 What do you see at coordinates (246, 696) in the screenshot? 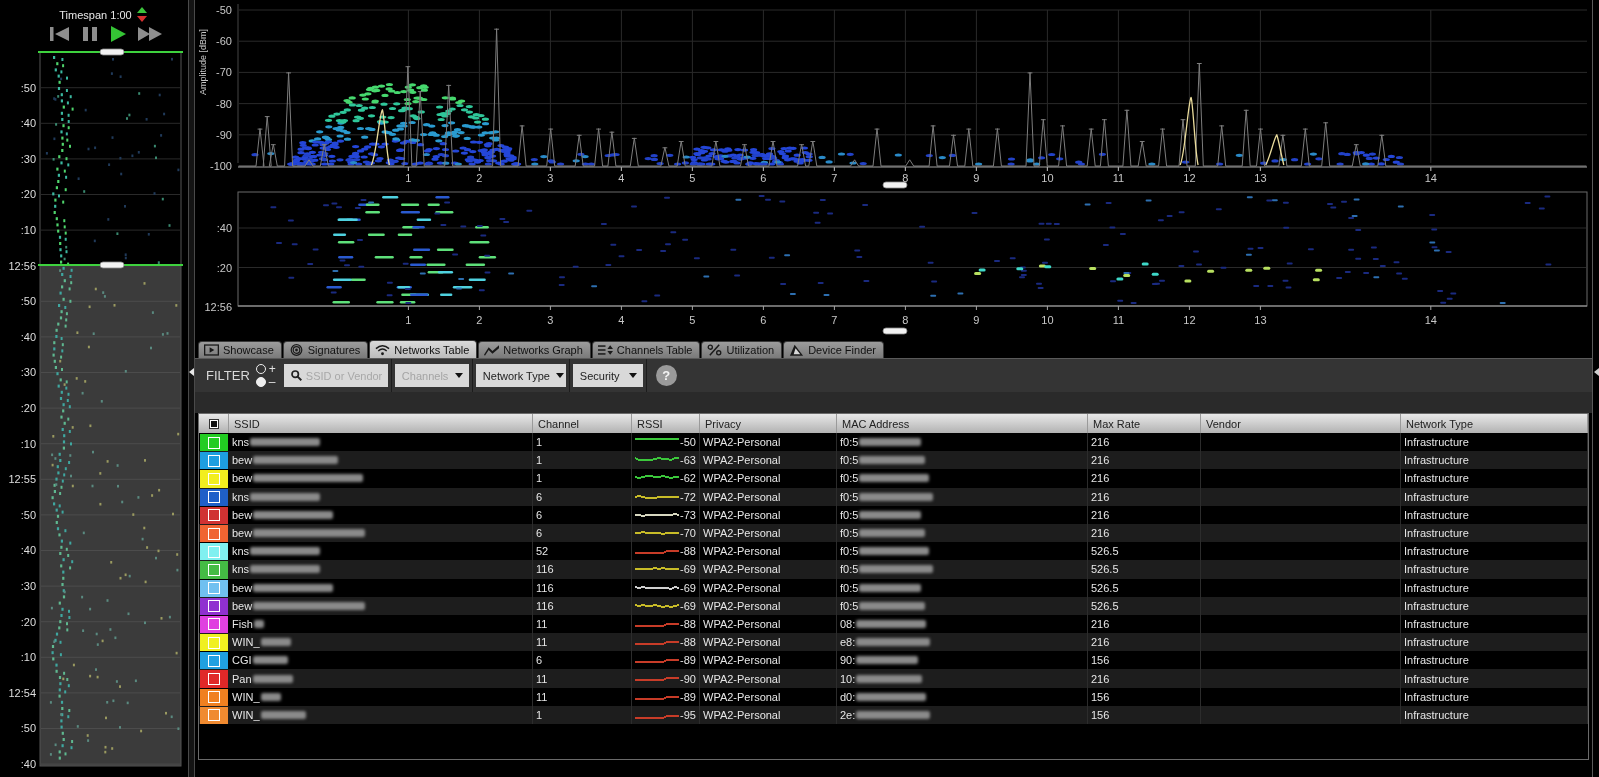
I see `ssid-text: WIN_` at bounding box center [246, 696].